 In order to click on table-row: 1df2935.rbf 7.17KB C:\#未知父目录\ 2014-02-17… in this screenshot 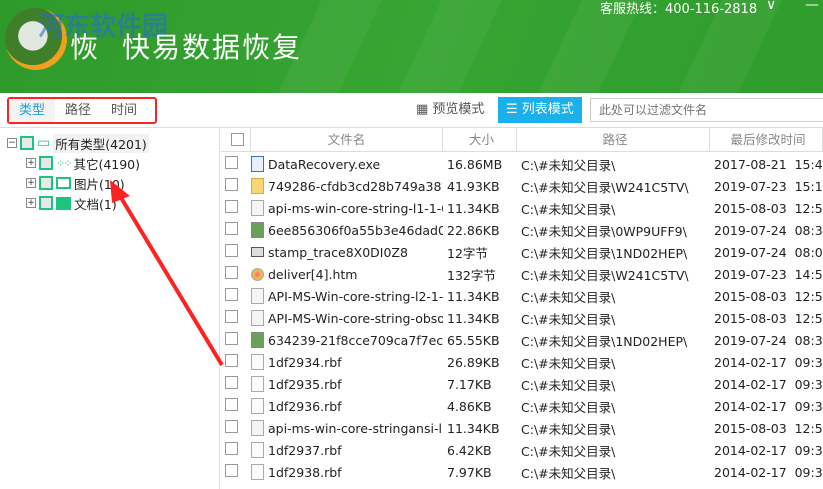, I will do `click(522, 384)`.